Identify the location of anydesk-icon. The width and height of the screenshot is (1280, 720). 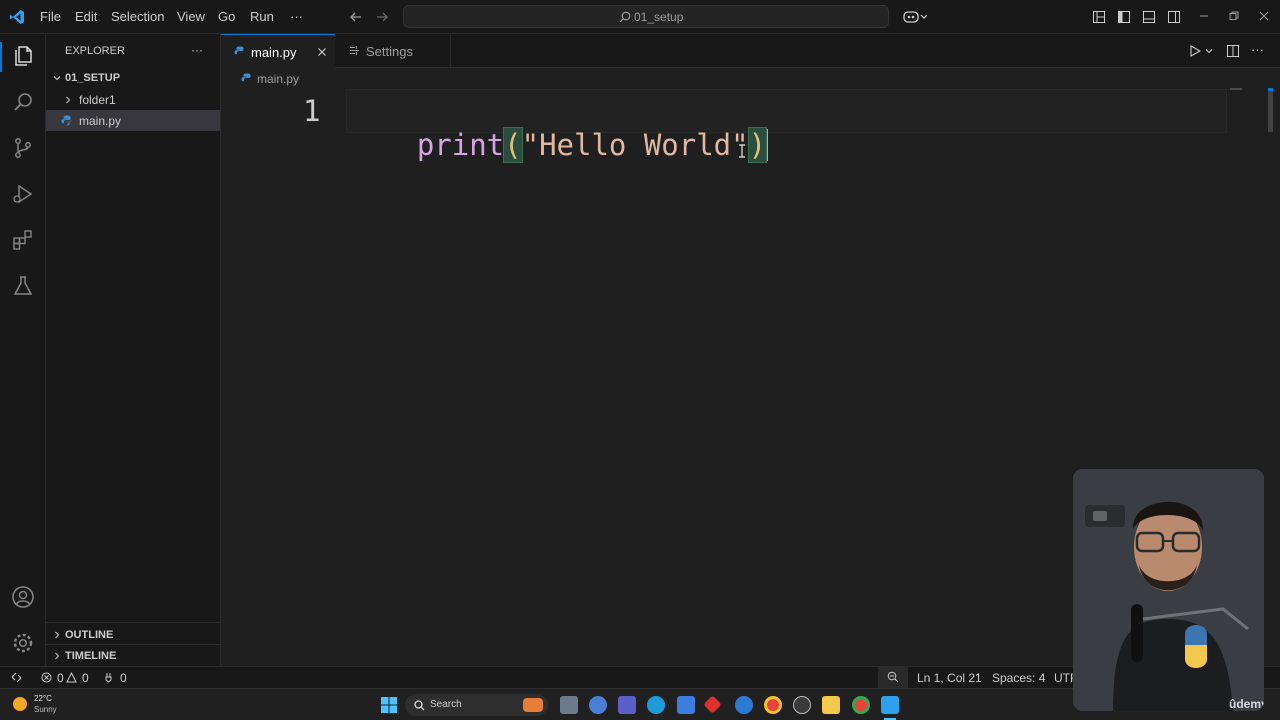
(712, 704).